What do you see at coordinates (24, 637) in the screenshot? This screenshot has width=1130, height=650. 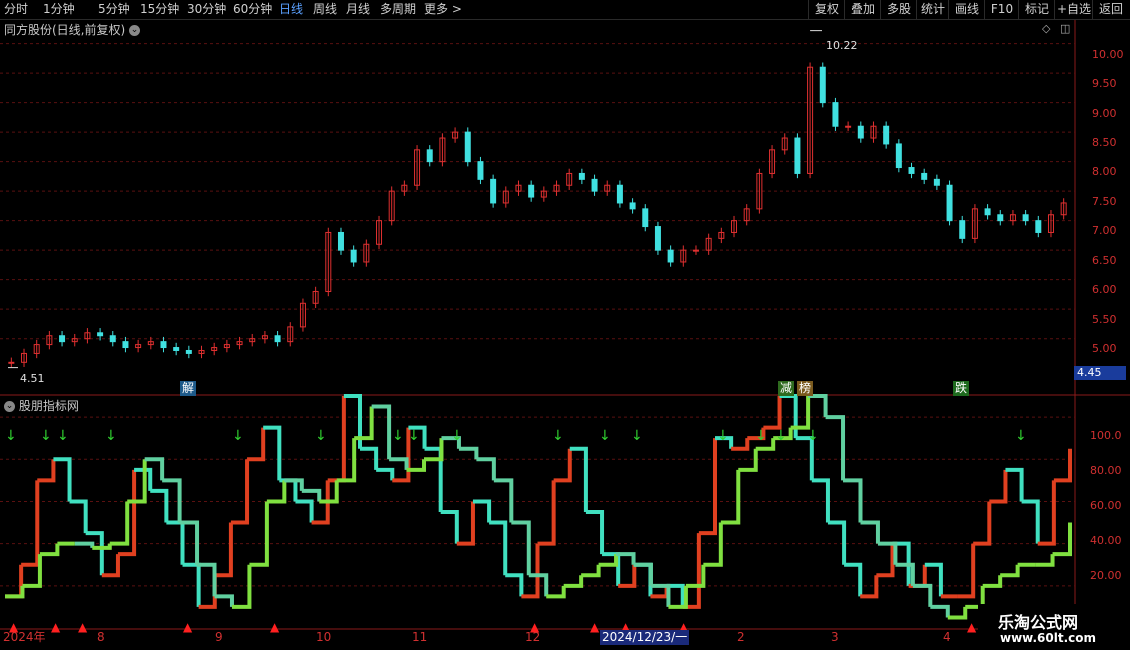 I see `date-label: 2024年` at bounding box center [24, 637].